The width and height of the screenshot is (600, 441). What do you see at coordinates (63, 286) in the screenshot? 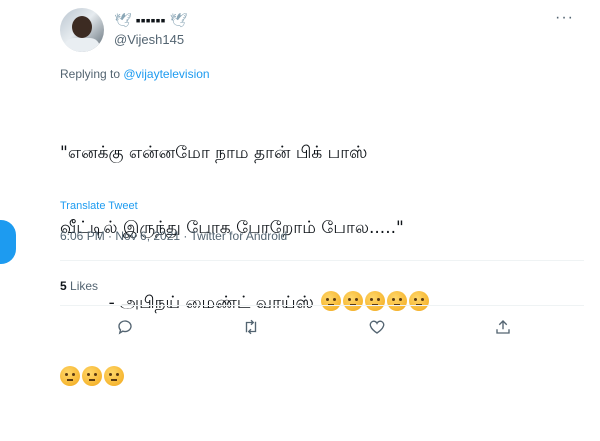
I see `likes-number: 5` at bounding box center [63, 286].